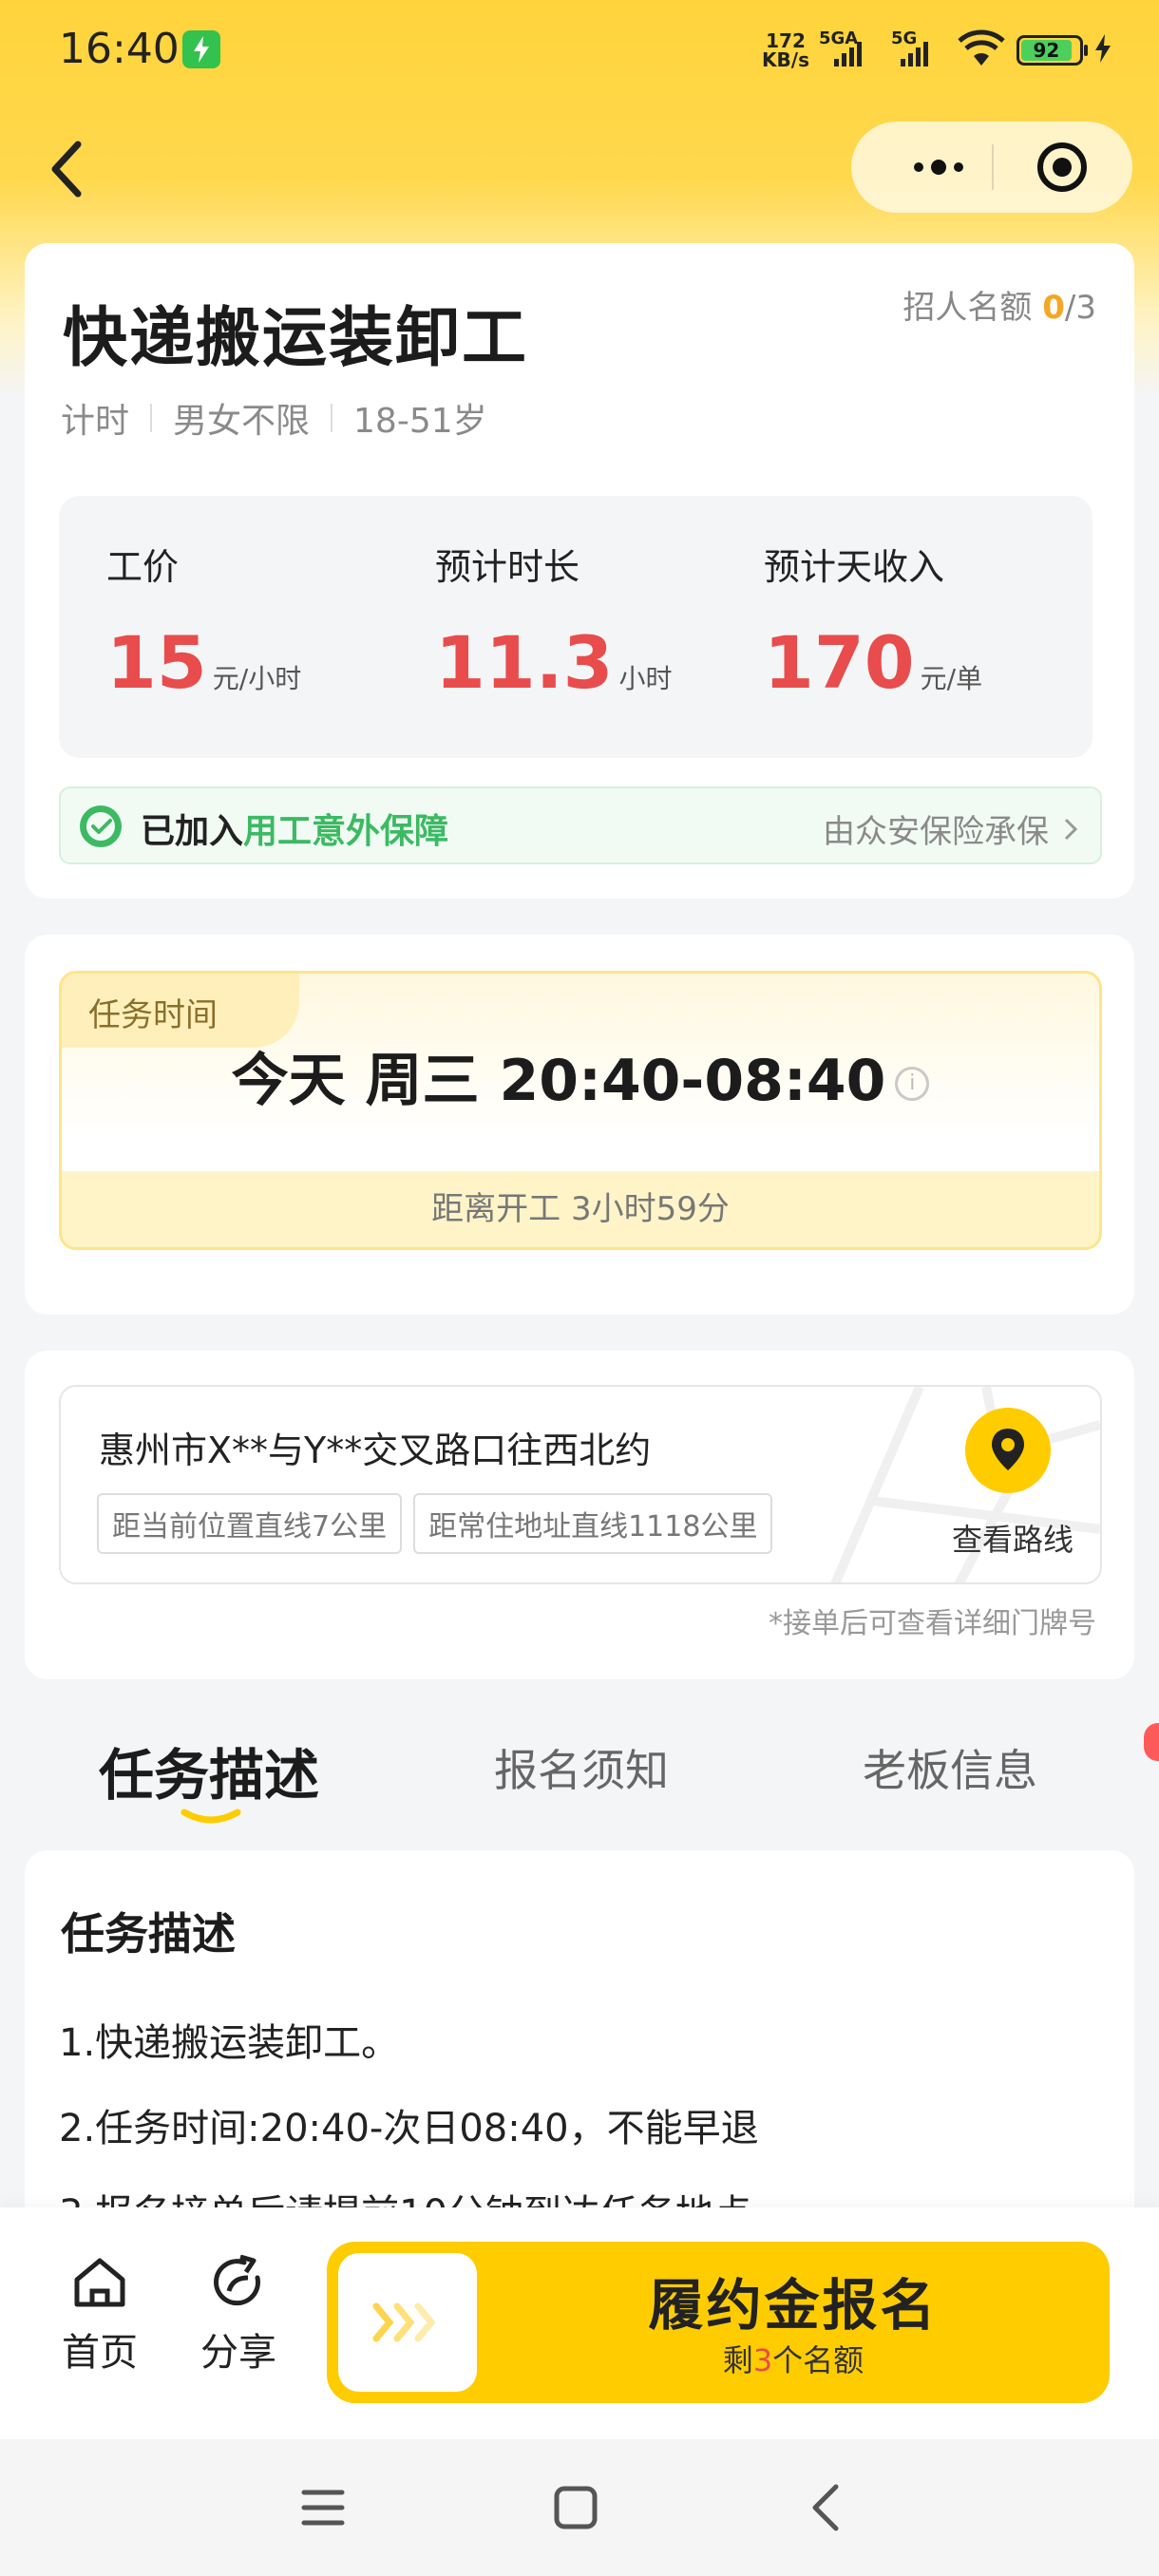 The height and width of the screenshot is (2576, 1159). Describe the element at coordinates (580, 1209) in the screenshot. I see `countdown-text: 距离开工 3小时59分` at that location.